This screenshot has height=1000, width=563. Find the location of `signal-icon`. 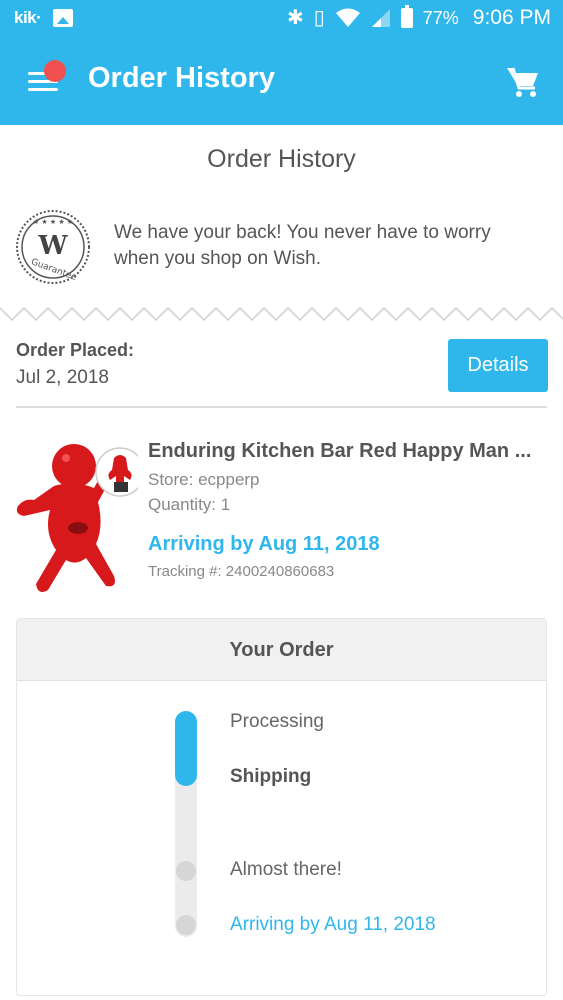

signal-icon is located at coordinates (380, 18).